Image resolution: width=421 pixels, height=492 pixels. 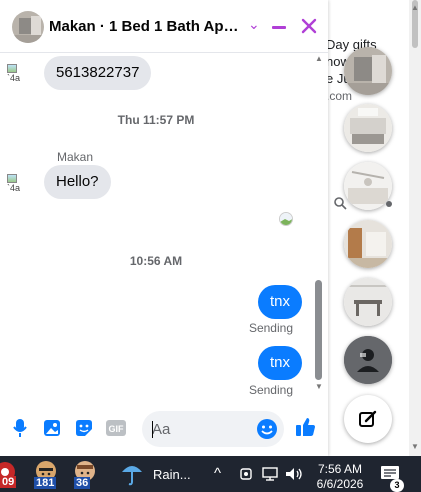 I want to click on microphone-icon, so click(x=20, y=428).